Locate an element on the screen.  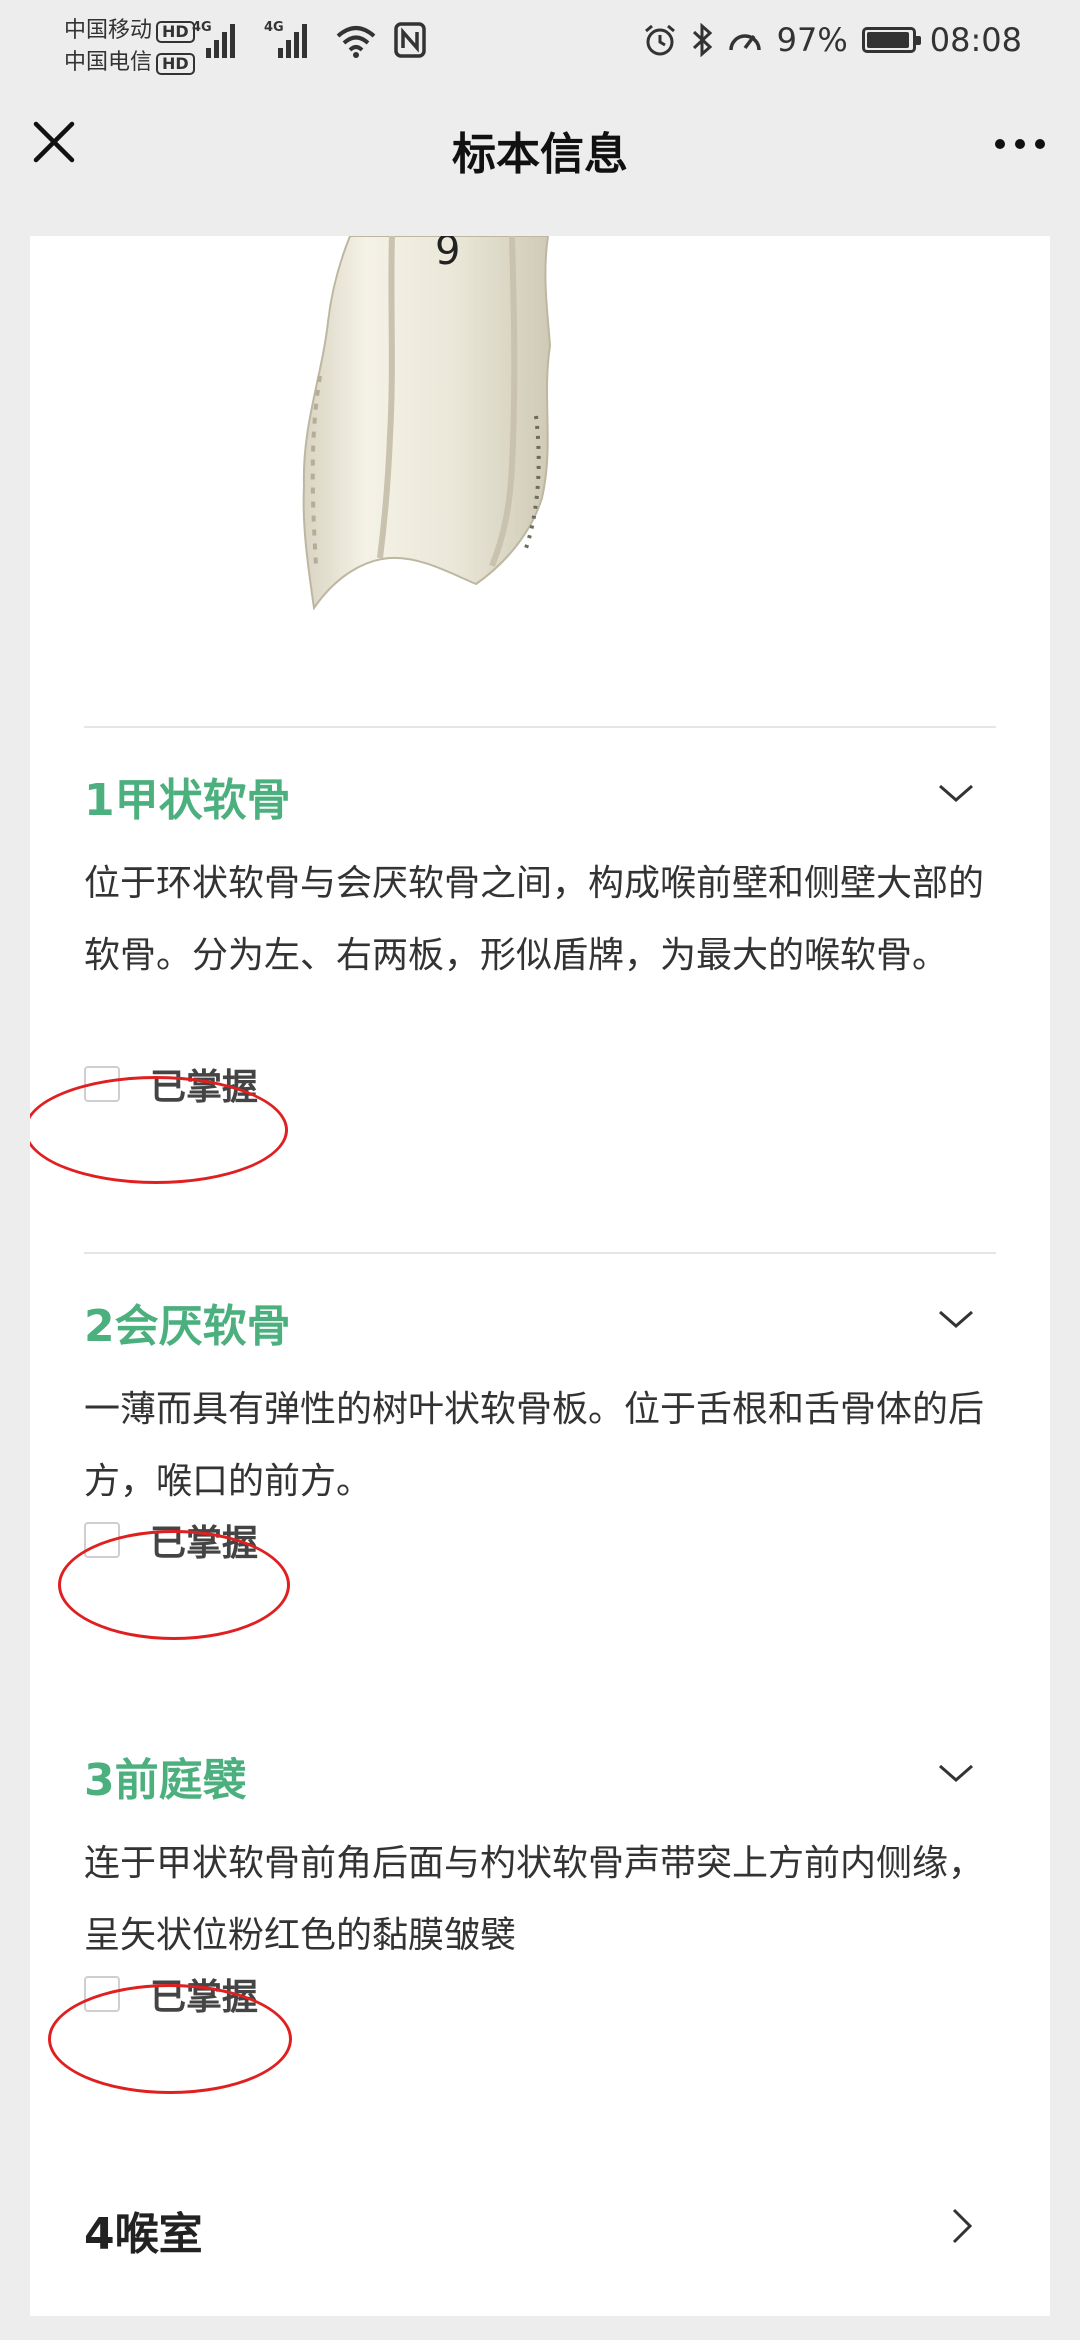
chevron-right-icon is located at coordinates (961, 2226).